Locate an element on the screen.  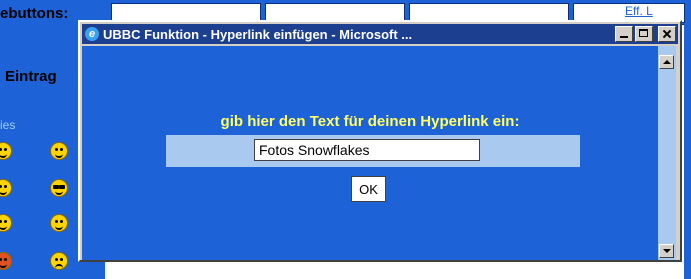
minimize-button is located at coordinates (624, 34).